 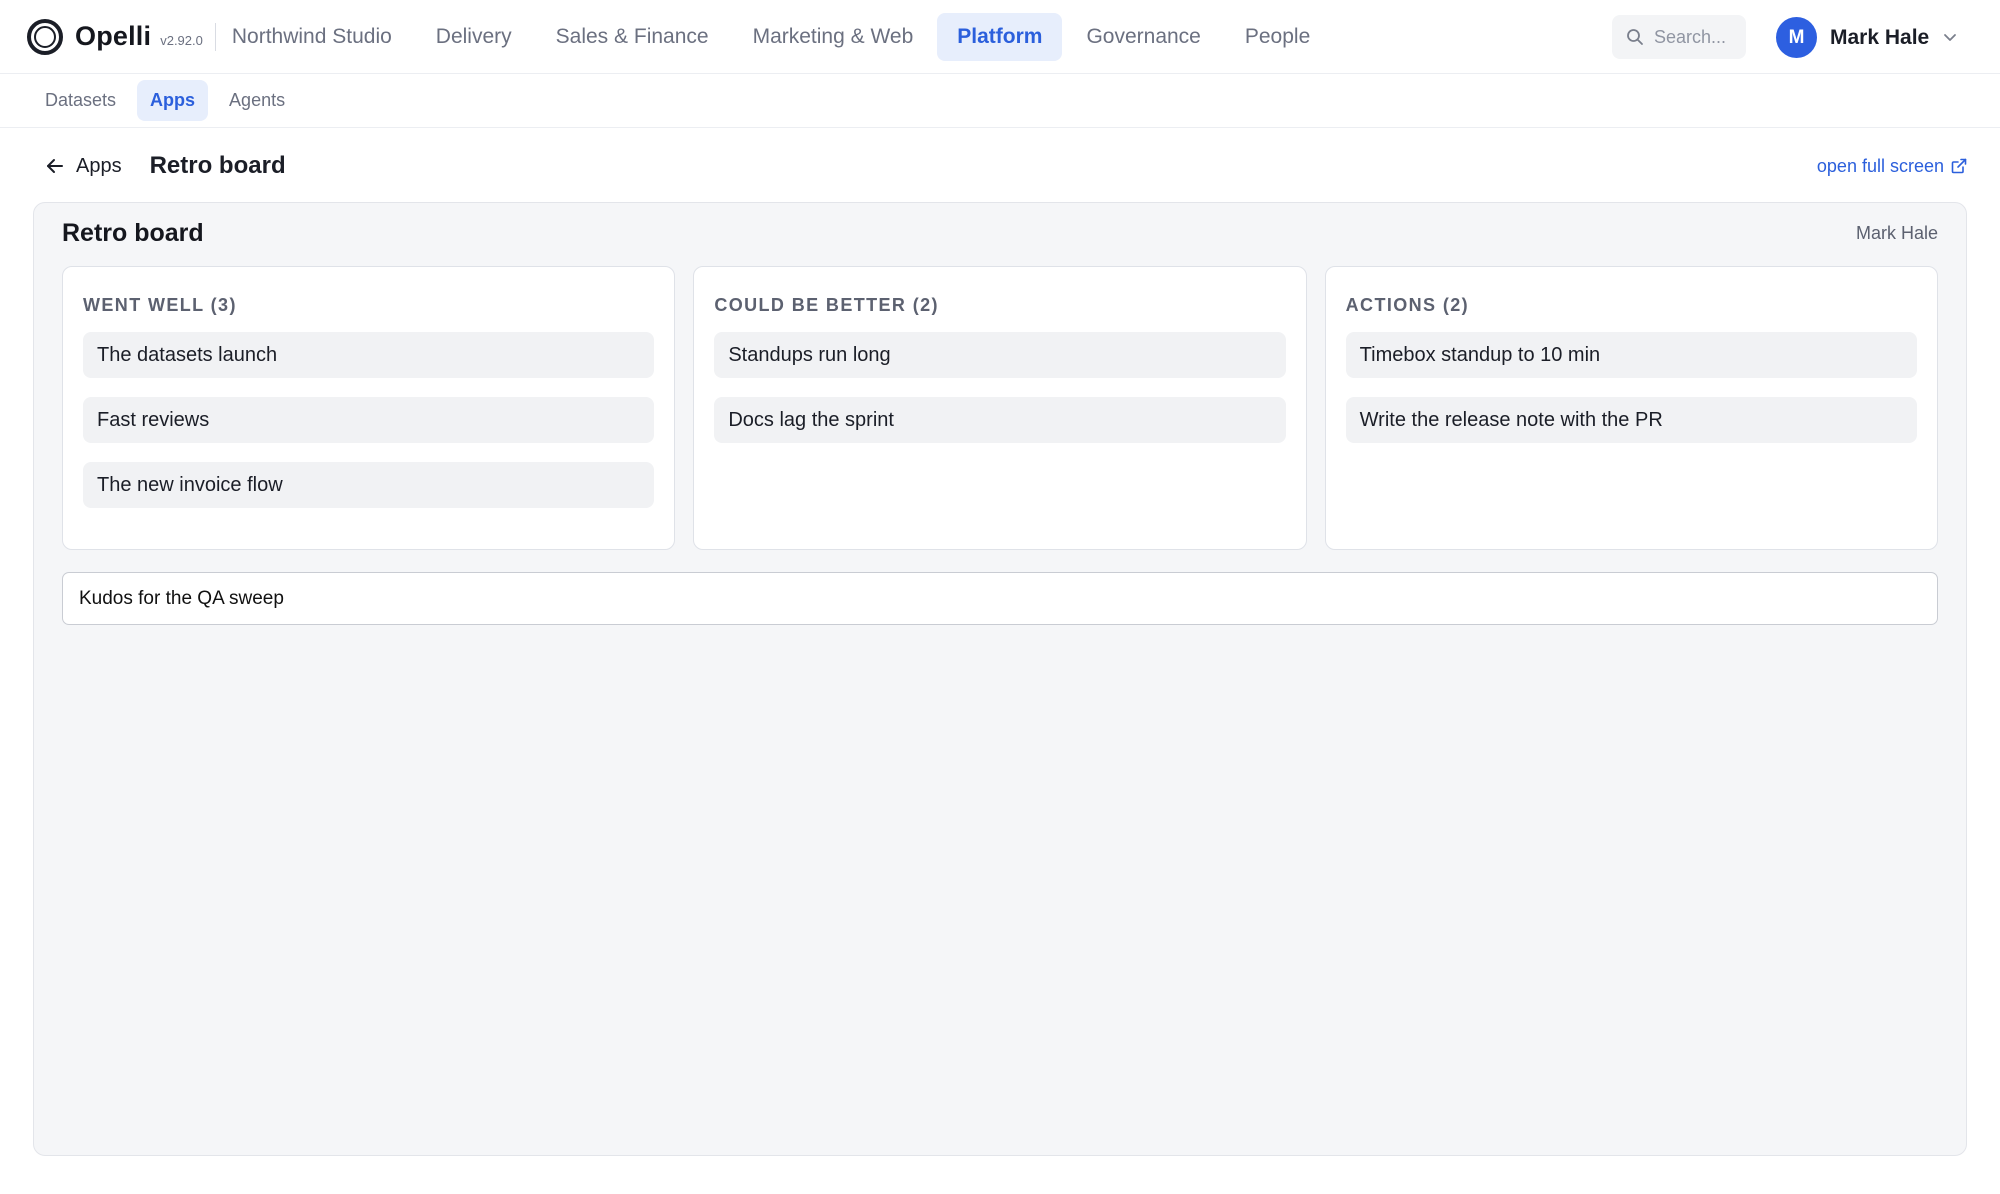 What do you see at coordinates (45, 36) in the screenshot?
I see `opelli-logo-icon` at bounding box center [45, 36].